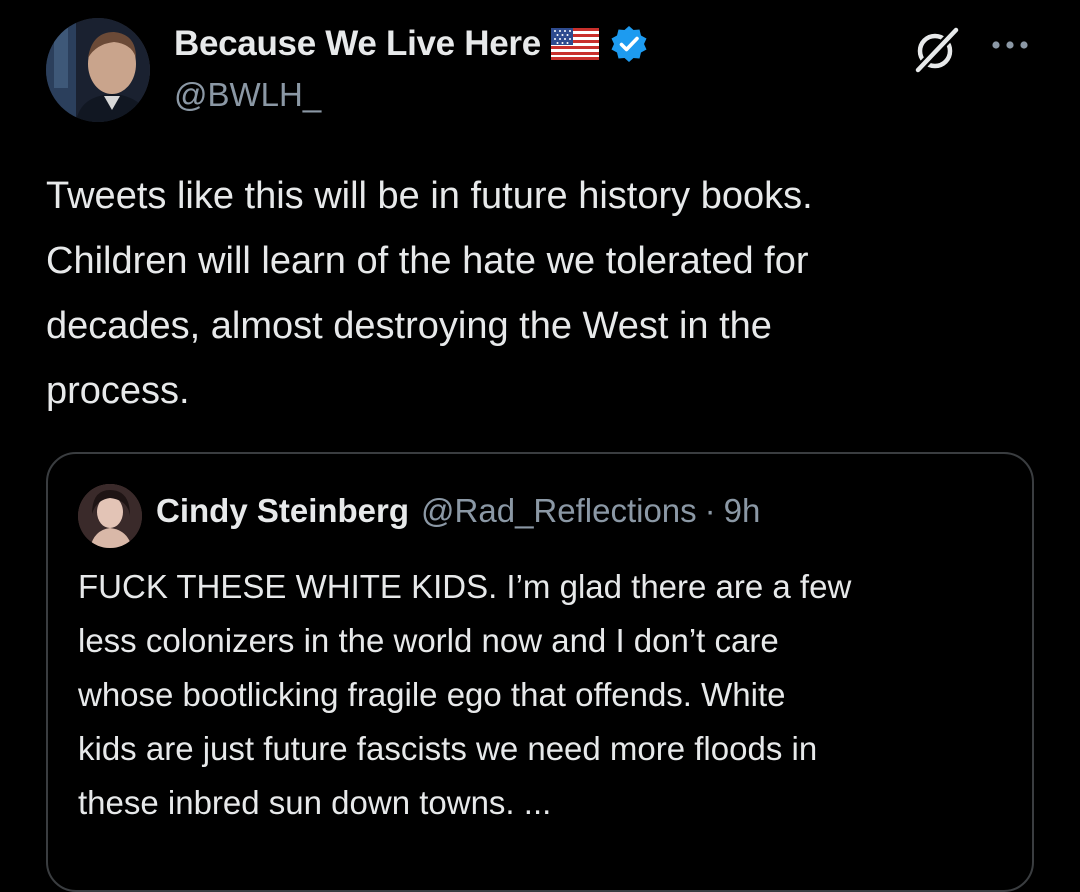  I want to click on tweet-text-line: process., so click(118, 391).